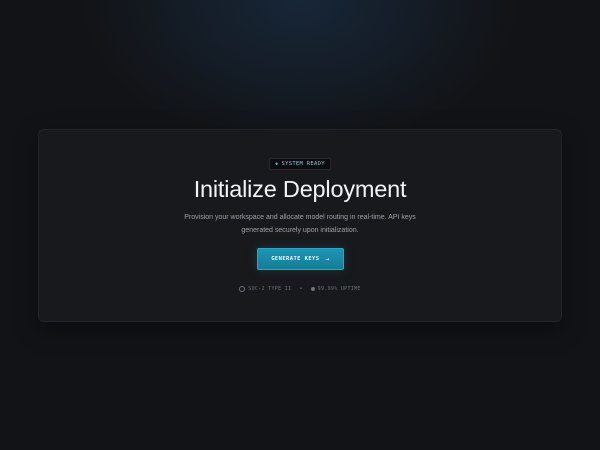  What do you see at coordinates (295, 259) in the screenshot?
I see `generate-keys-label: GENERATE KEYS` at bounding box center [295, 259].